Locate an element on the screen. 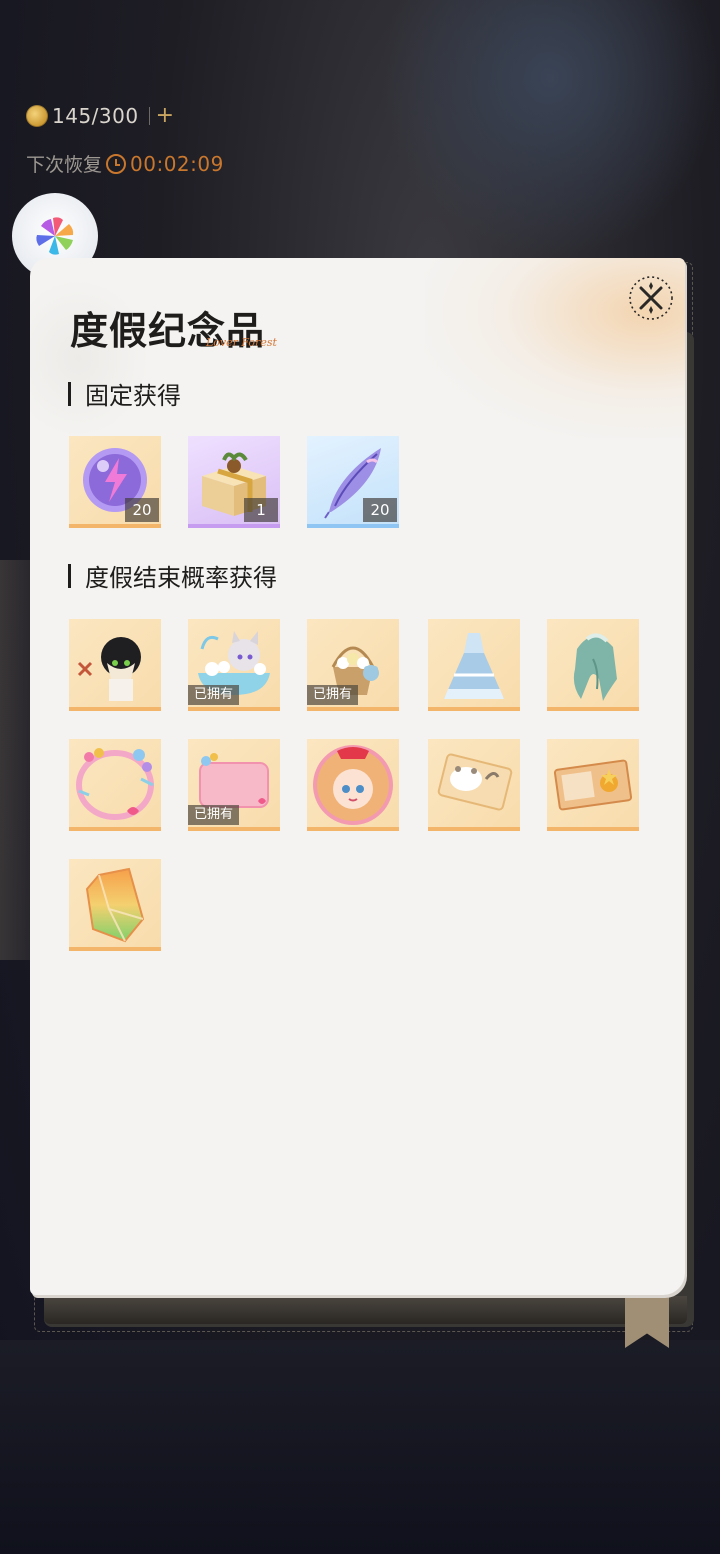  item-girl-avatar is located at coordinates (353, 785).